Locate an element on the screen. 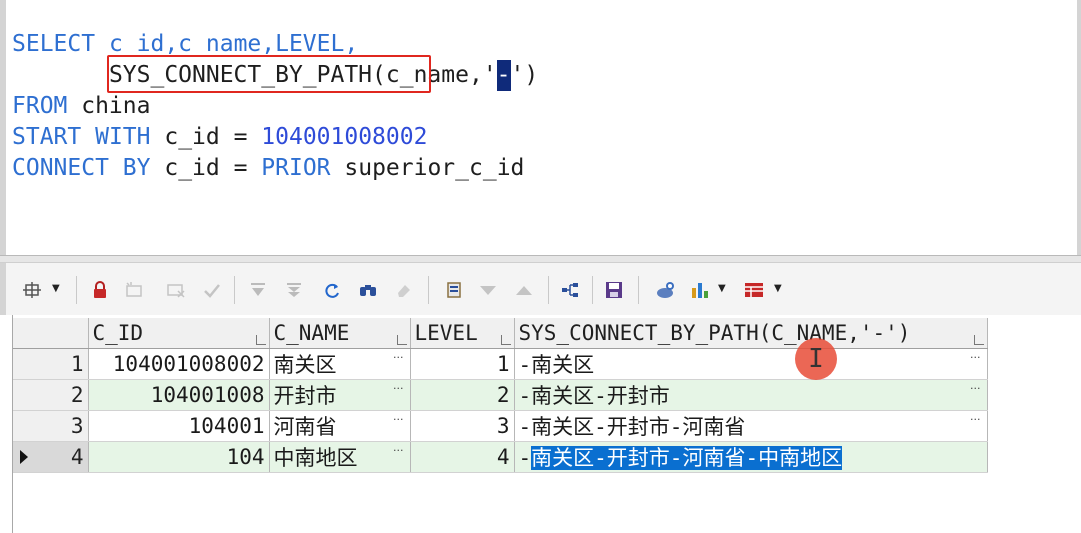  row-number: 3 is located at coordinates (51, 426).